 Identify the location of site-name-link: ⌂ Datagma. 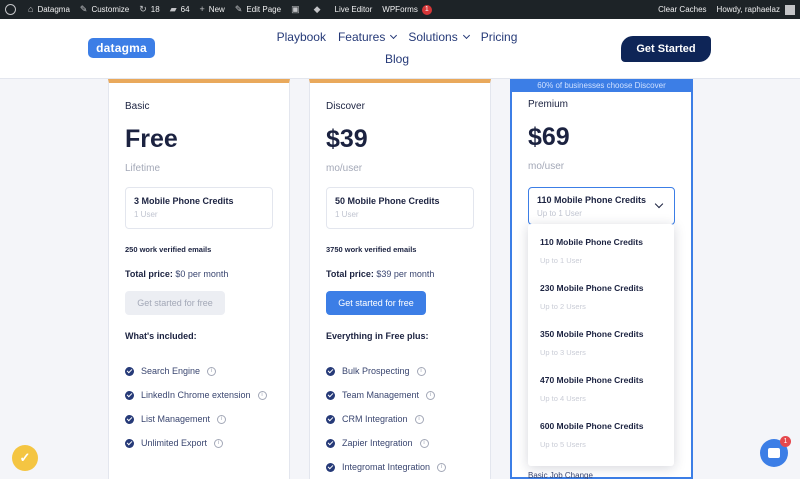
(49, 9).